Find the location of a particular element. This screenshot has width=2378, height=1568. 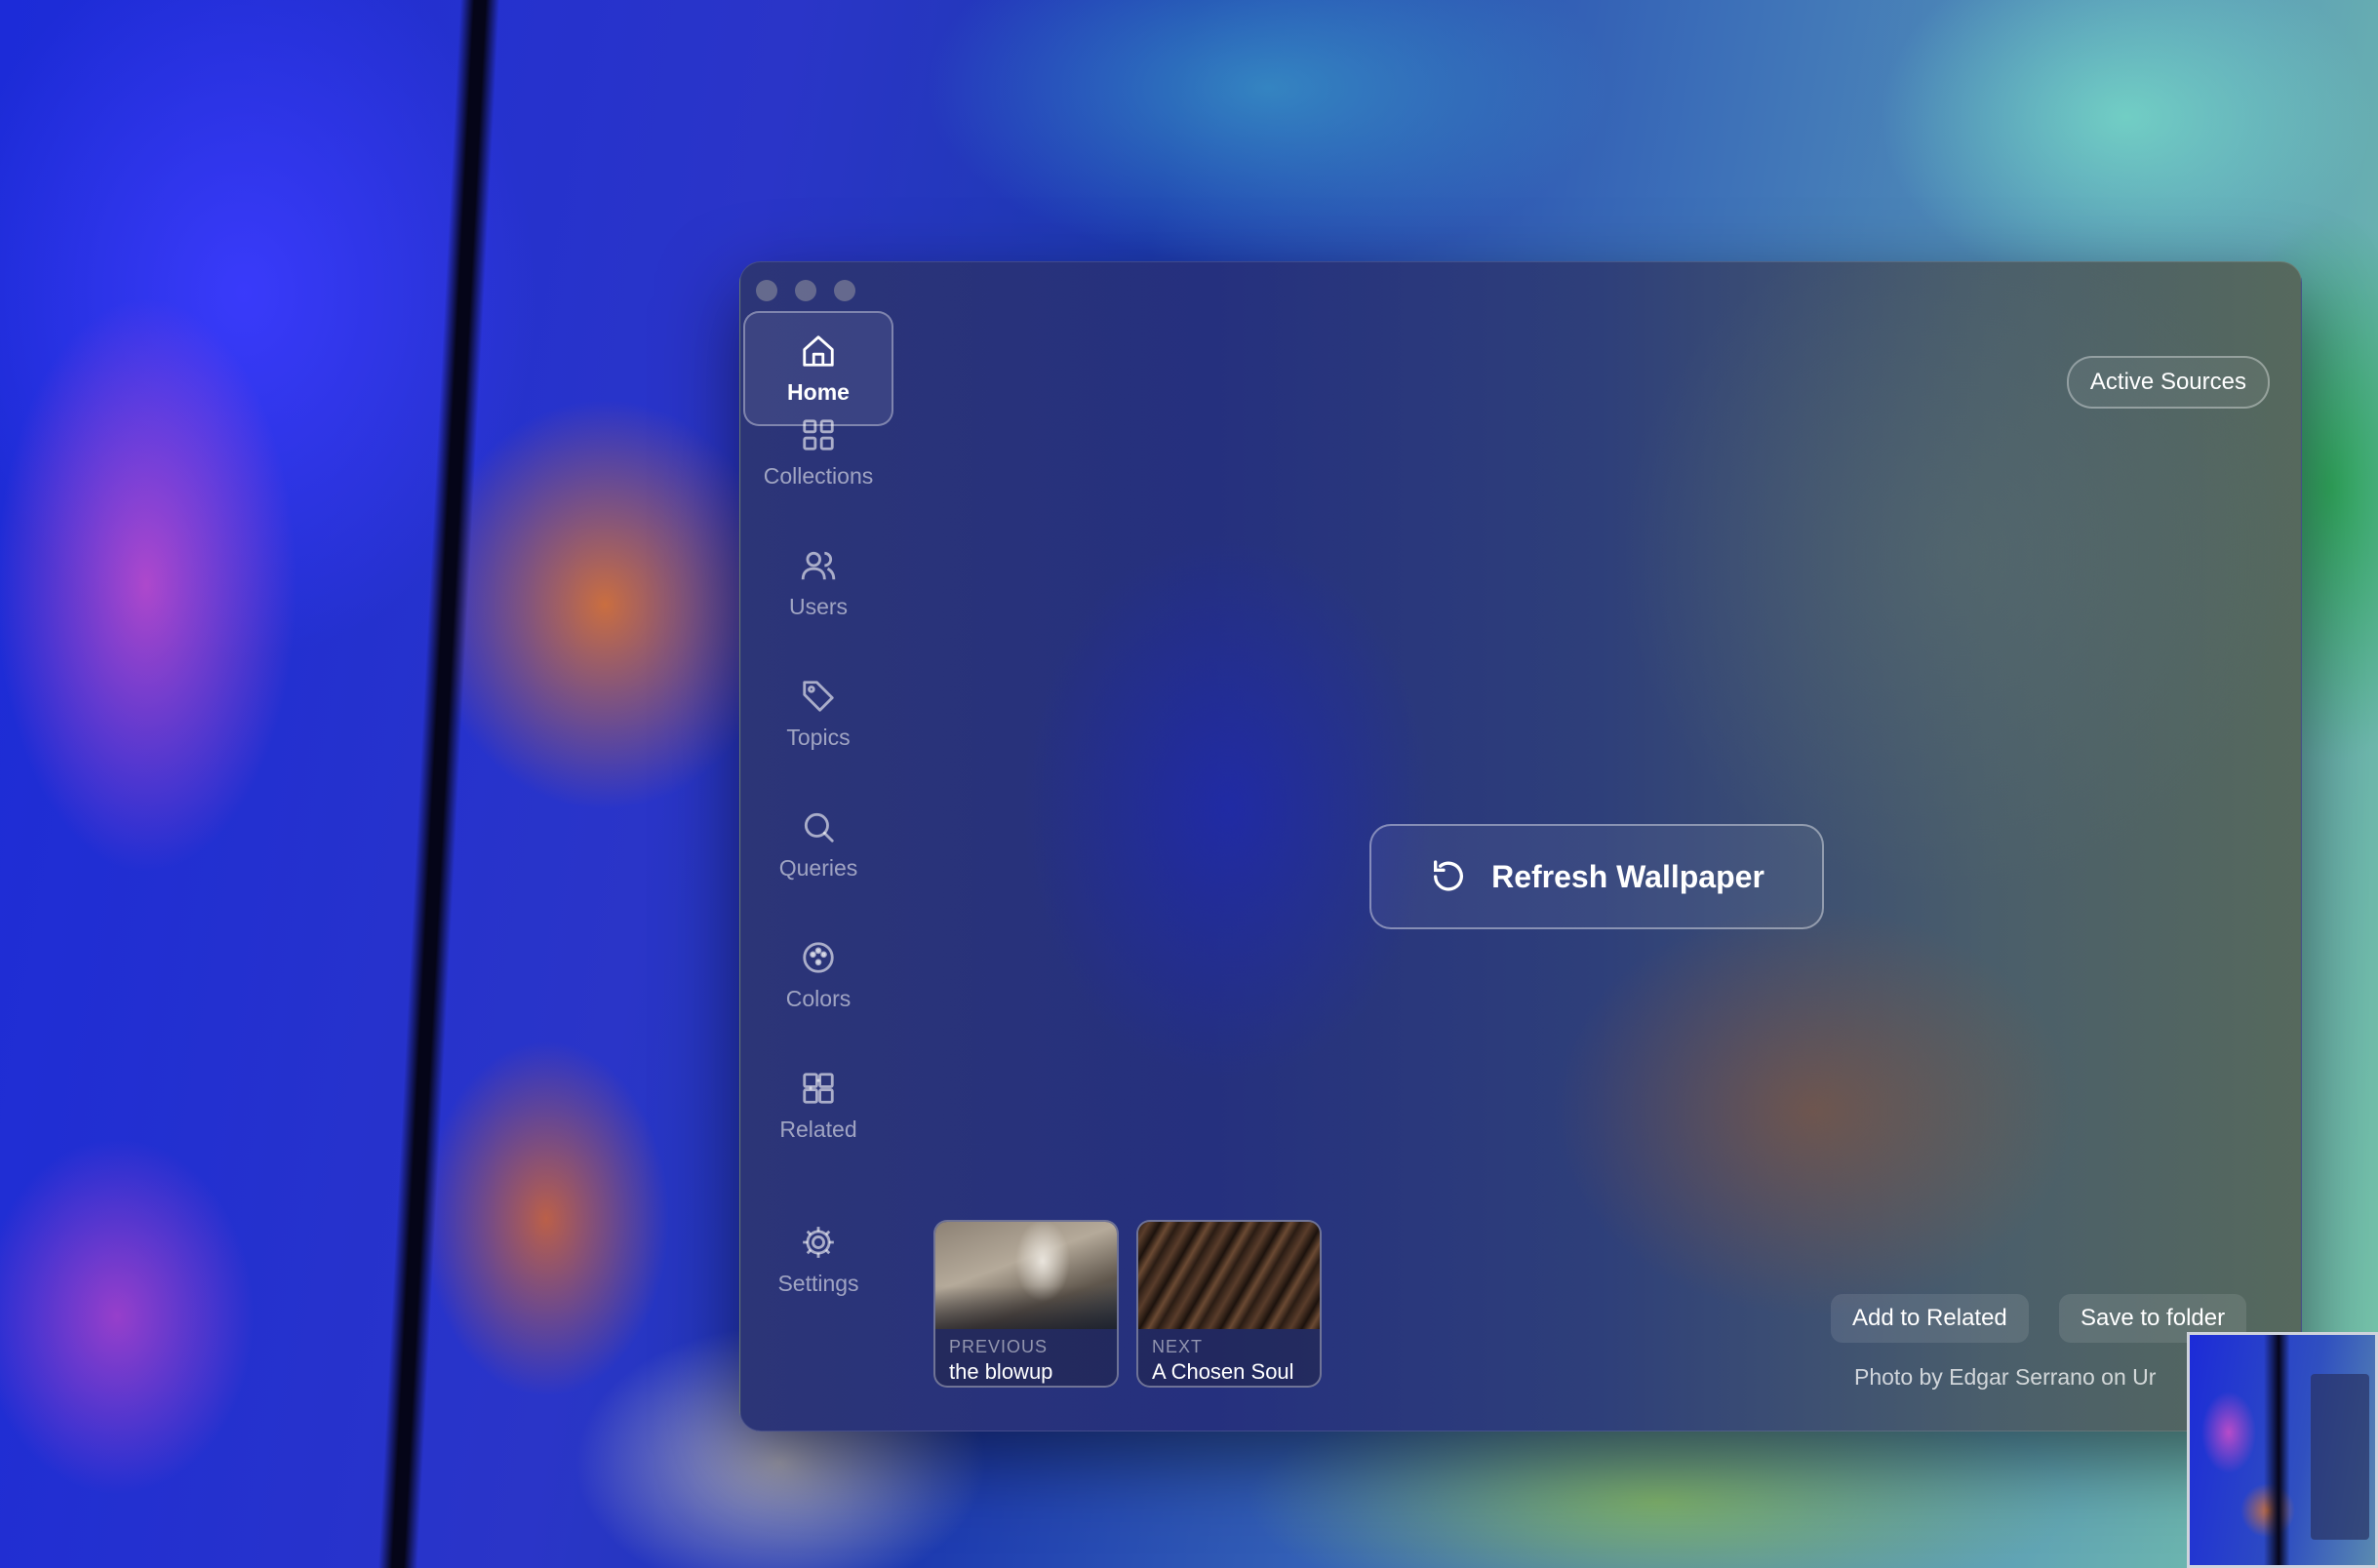

minimize-window-button is located at coordinates (805, 290).